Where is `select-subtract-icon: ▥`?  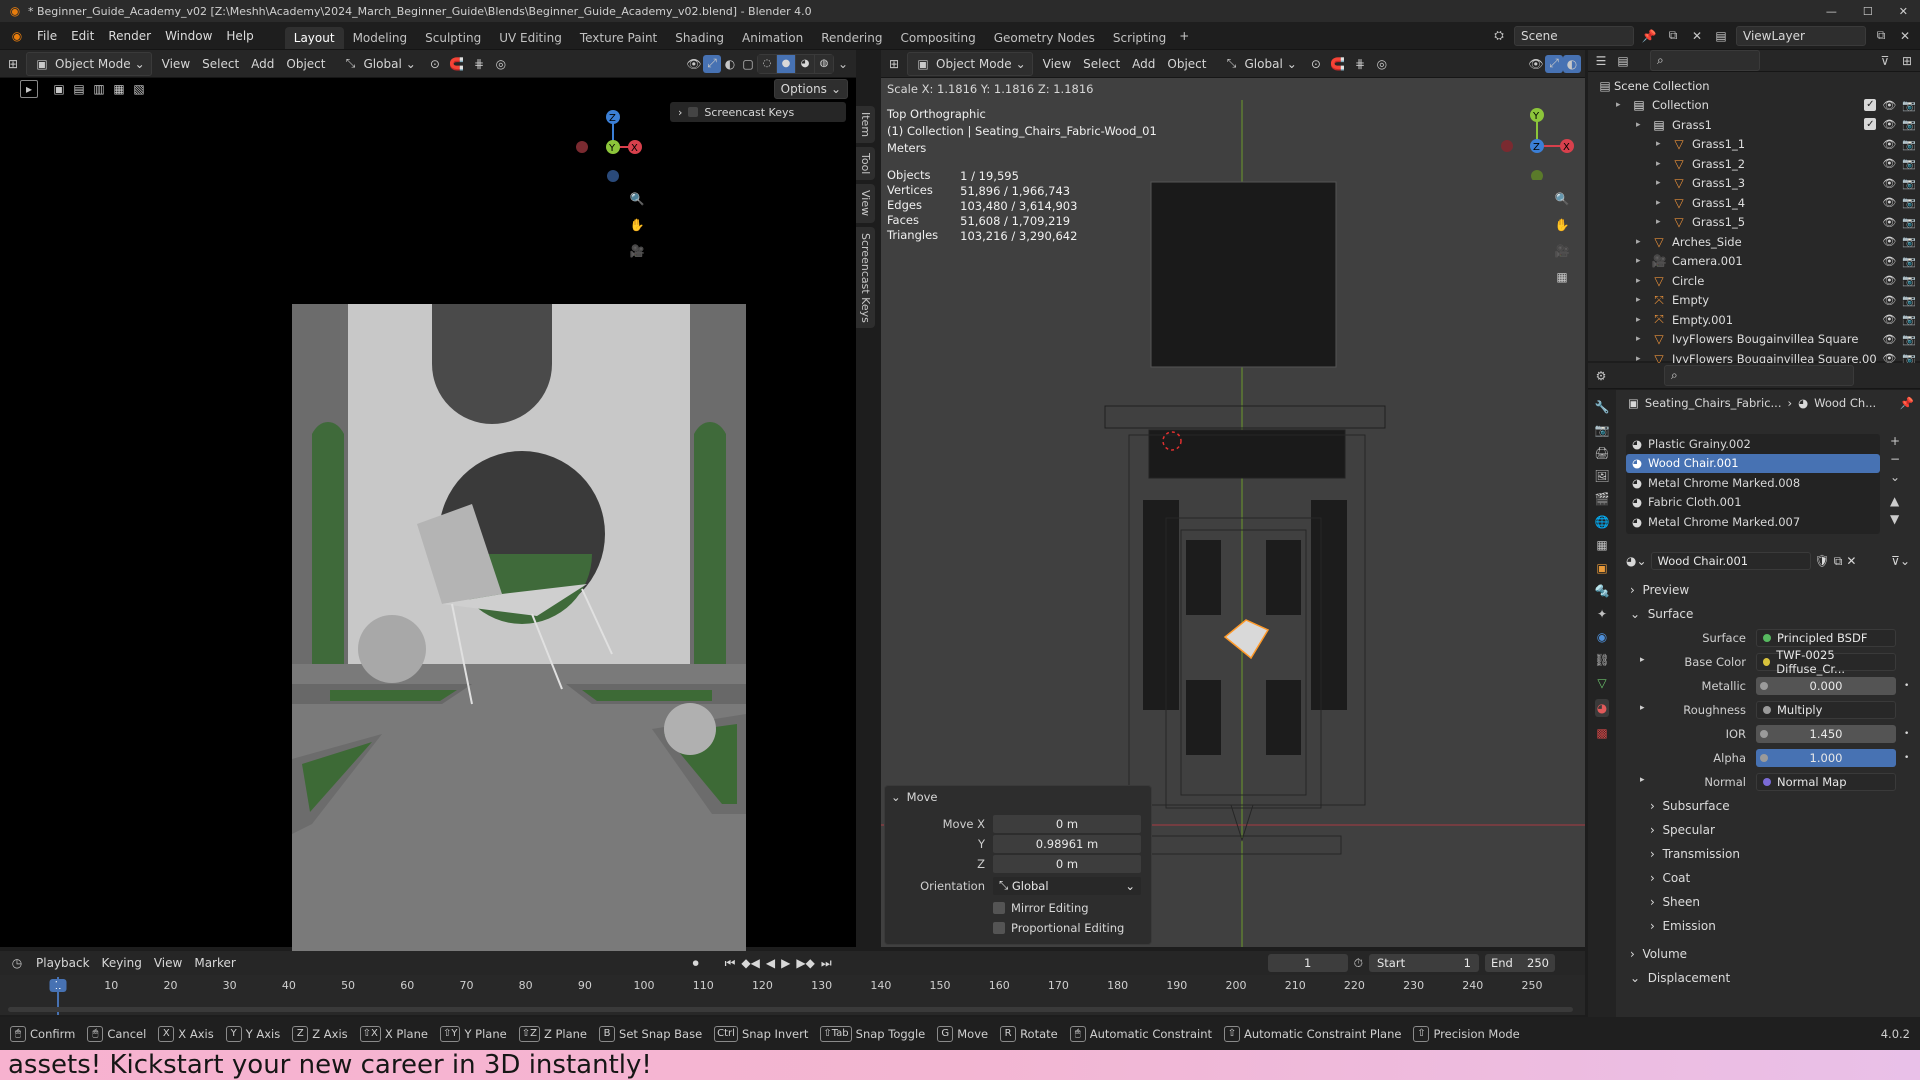 select-subtract-icon: ▥ is located at coordinates (99, 89).